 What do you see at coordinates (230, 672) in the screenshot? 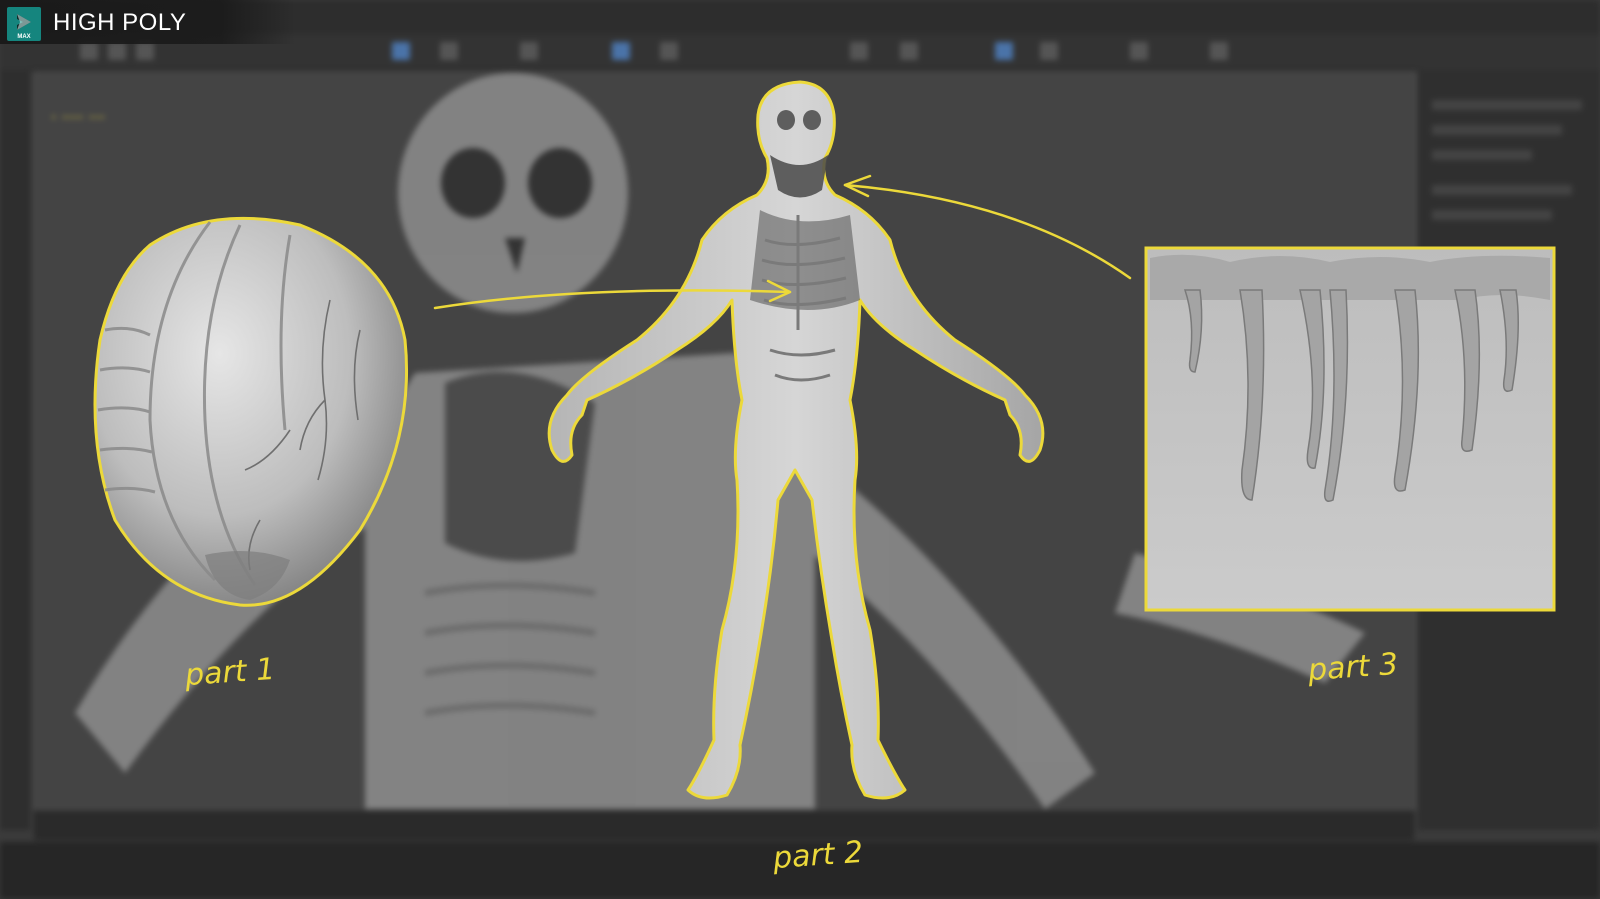
I see `part-1-label: part 1` at bounding box center [230, 672].